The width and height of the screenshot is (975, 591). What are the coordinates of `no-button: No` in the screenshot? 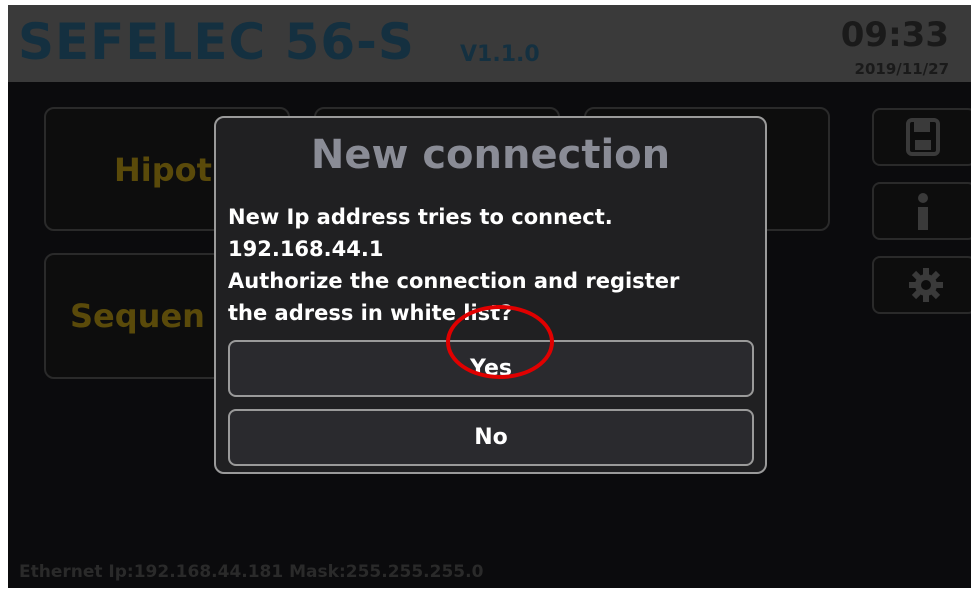 It's located at (491, 437).